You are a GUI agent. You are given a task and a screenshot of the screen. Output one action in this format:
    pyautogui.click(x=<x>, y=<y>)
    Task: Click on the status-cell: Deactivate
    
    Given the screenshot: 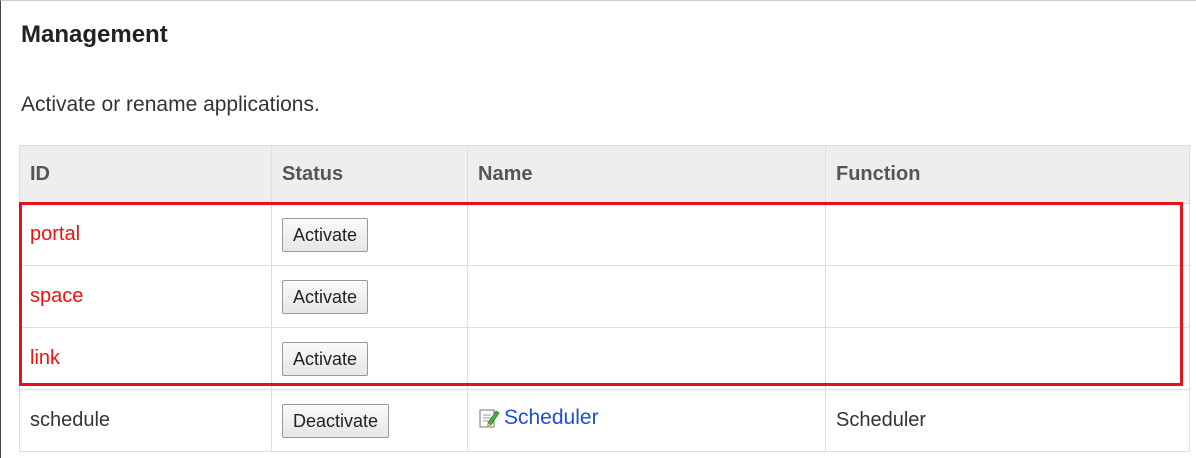 What is the action you would take?
    pyautogui.click(x=369, y=420)
    